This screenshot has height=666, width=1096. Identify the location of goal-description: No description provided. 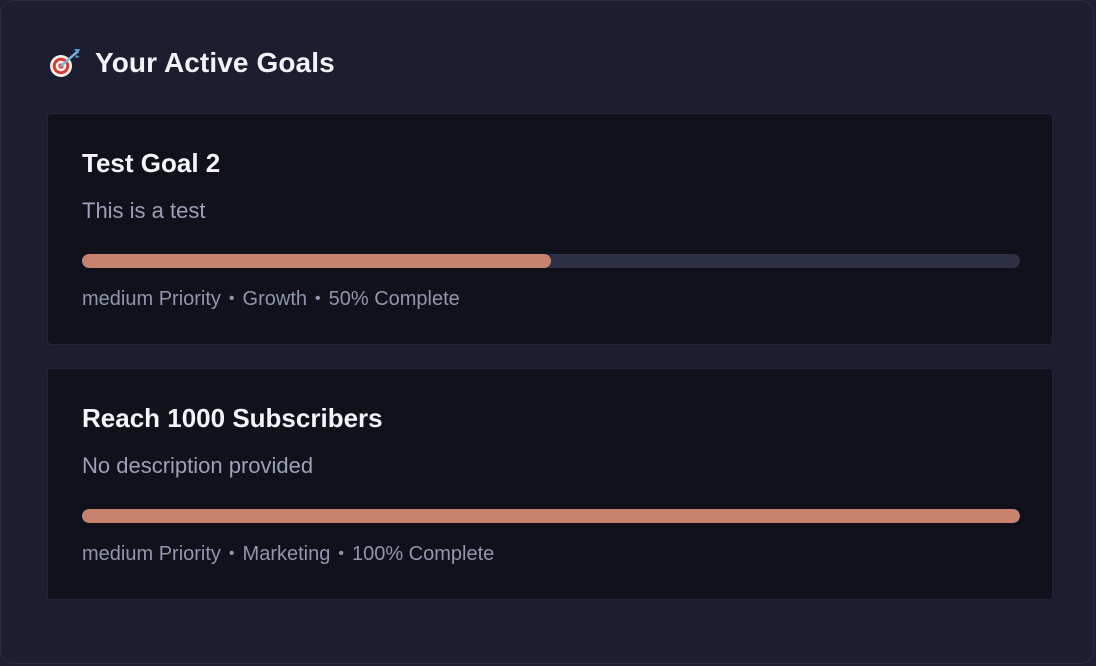
(198, 465).